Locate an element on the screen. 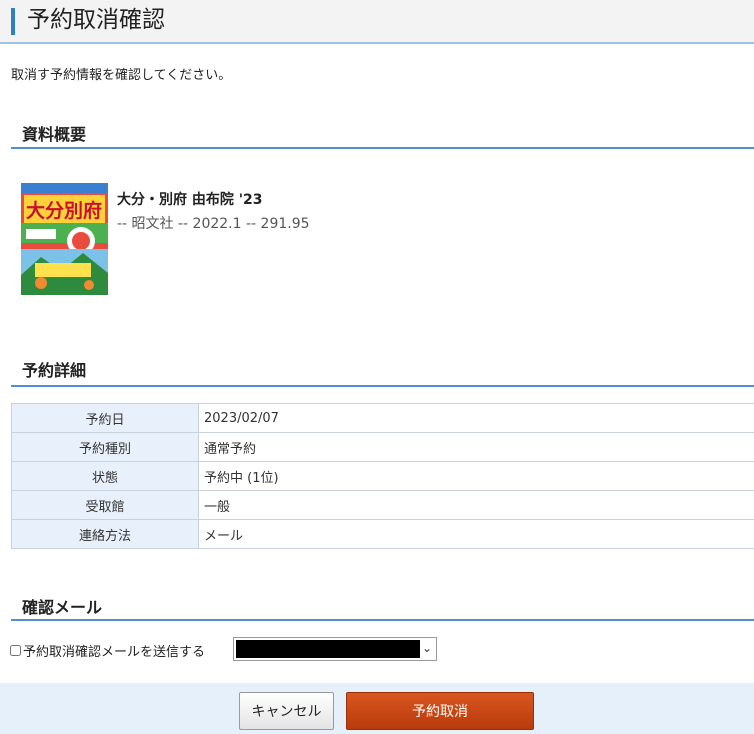  book-title: 大分・別府 由布院 '23 is located at coordinates (190, 200).